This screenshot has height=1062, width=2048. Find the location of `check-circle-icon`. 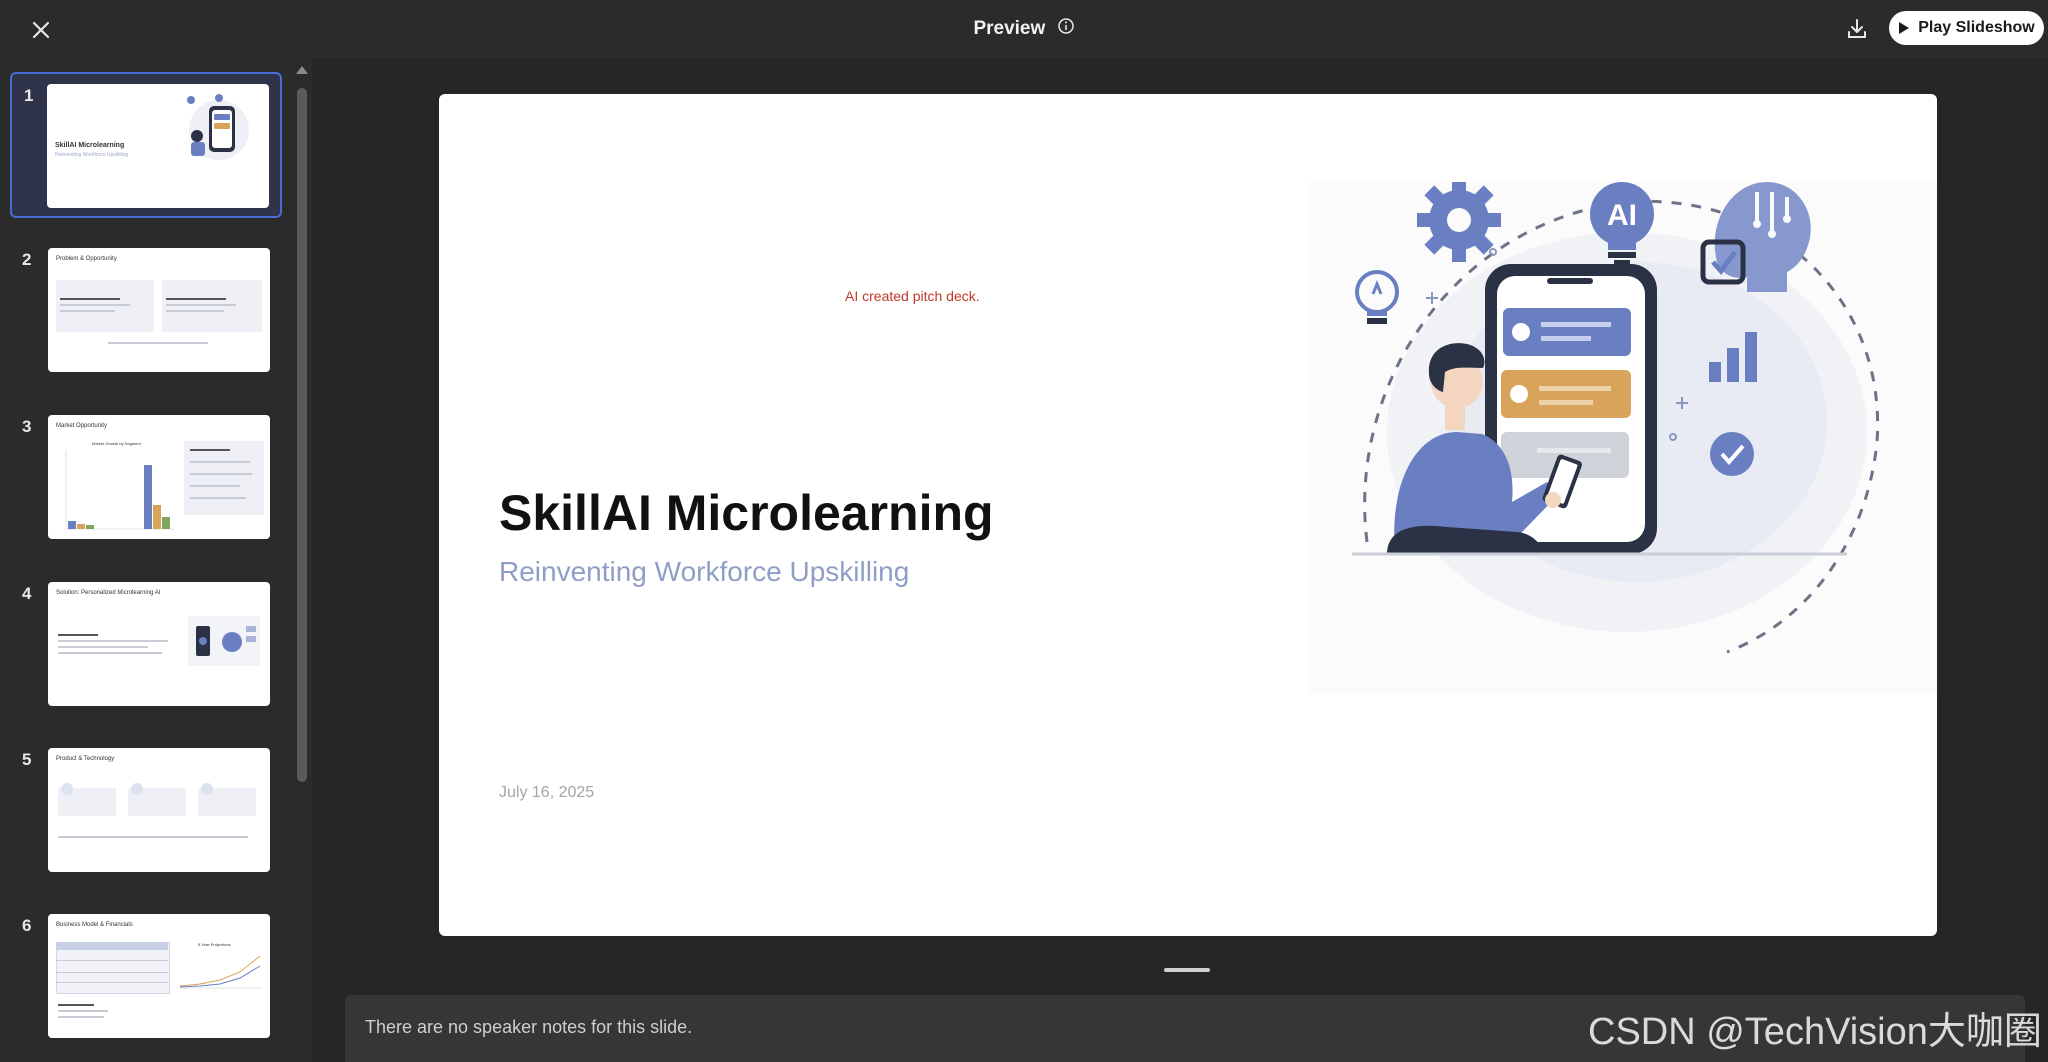

check-circle-icon is located at coordinates (1732, 454).